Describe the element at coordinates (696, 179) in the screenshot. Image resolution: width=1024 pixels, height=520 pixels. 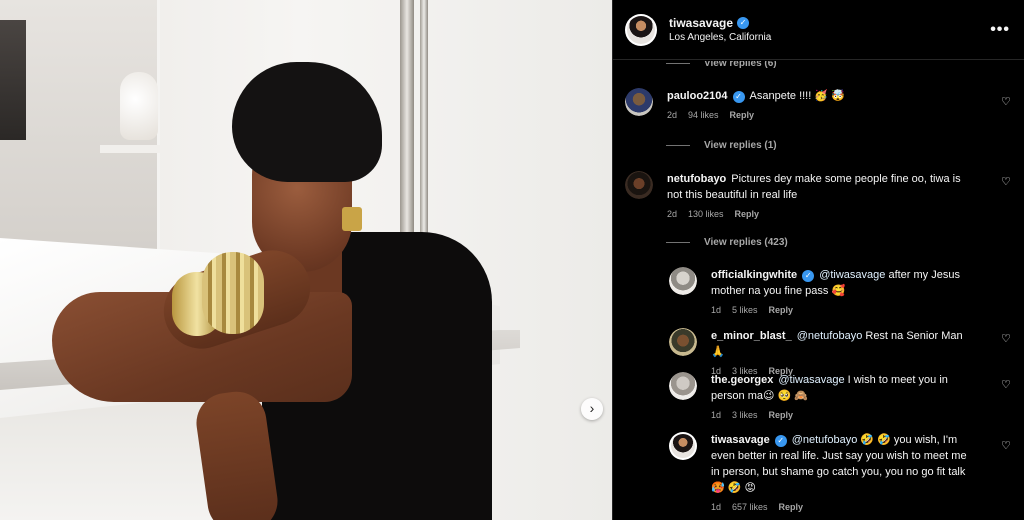
I see `comment-username: netufobayo` at that location.